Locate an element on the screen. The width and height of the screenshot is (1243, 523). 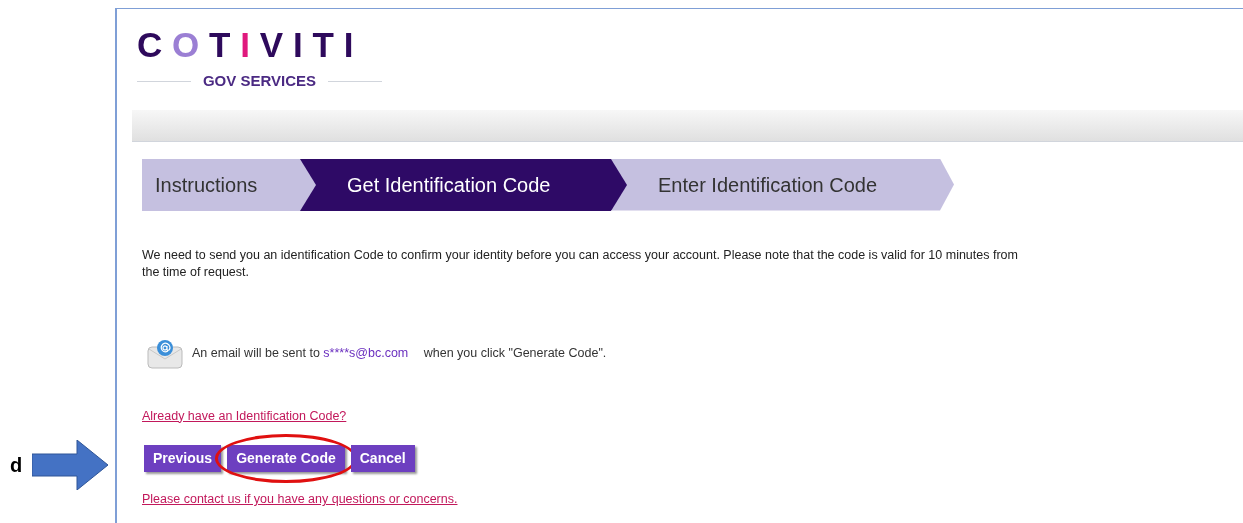
email-notice: An email will be sent to s****s@bc.com when you click "Generate Code". is located at coordinates (399, 354).